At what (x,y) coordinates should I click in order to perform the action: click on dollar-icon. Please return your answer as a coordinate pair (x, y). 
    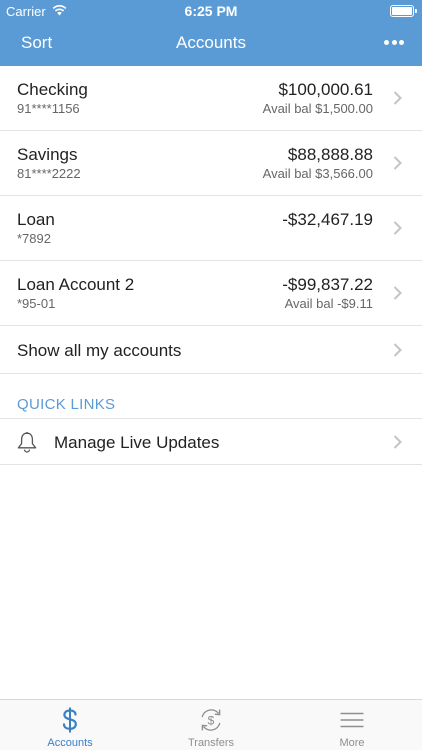
    Looking at the image, I should click on (69, 720).